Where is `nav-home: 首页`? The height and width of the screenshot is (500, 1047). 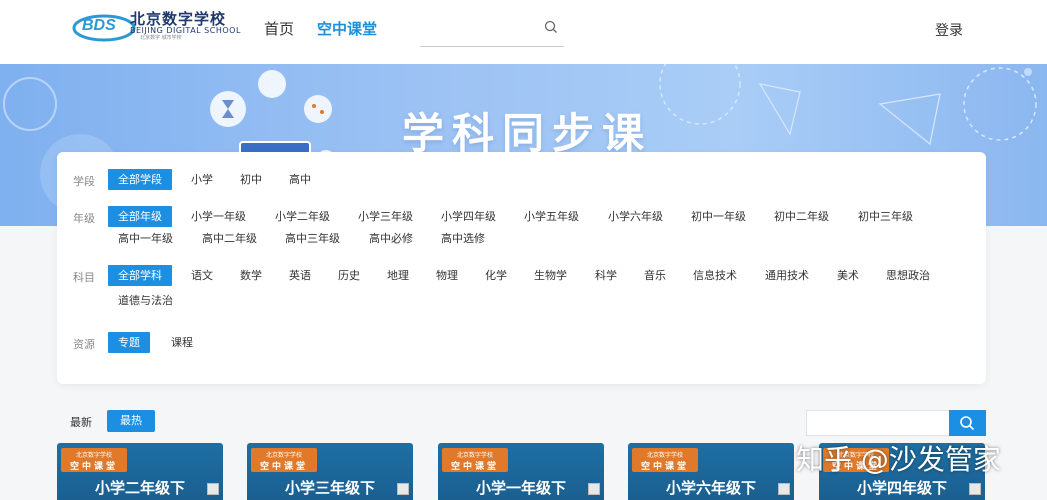
nav-home: 首页 is located at coordinates (279, 28).